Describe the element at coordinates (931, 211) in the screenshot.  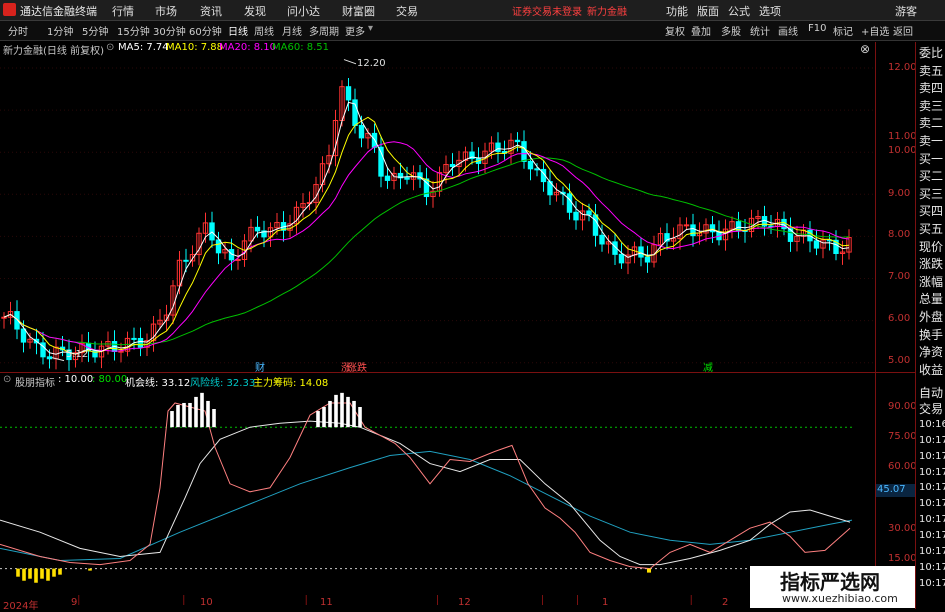
I see `panel-item: 买四` at that location.